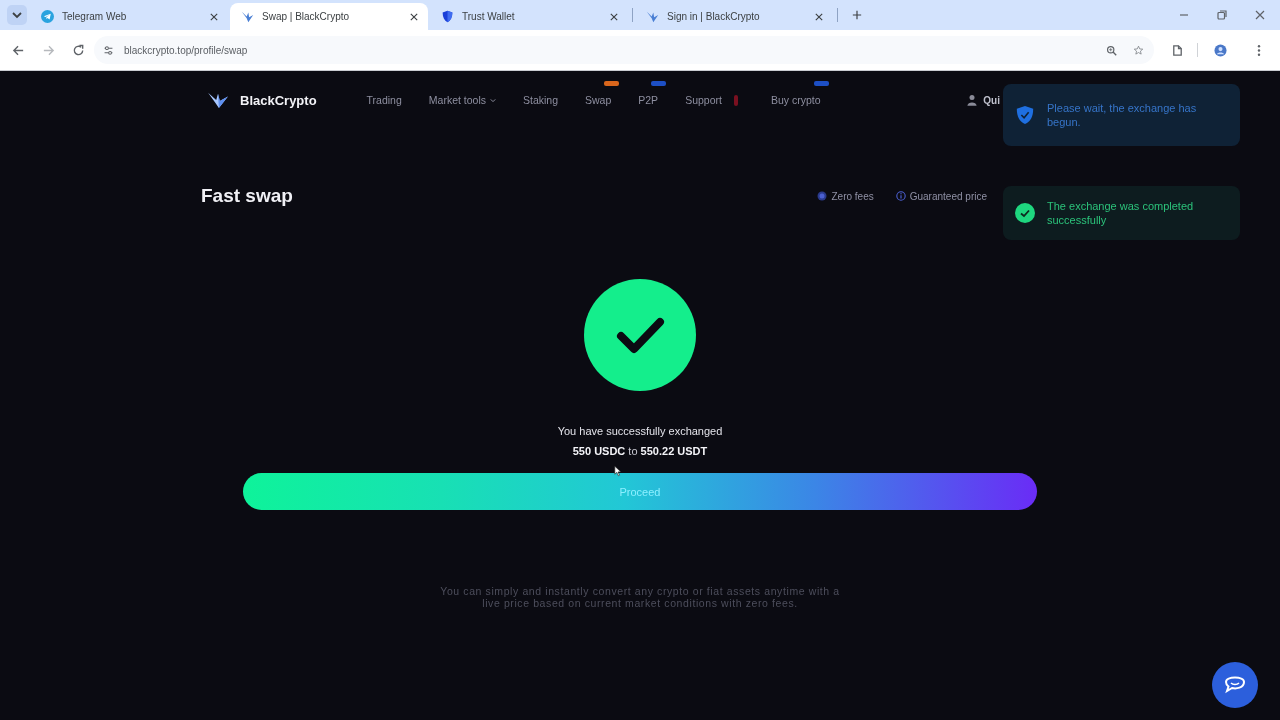  Describe the element at coordinates (618, 471) in the screenshot. I see `cursor-icon` at that location.